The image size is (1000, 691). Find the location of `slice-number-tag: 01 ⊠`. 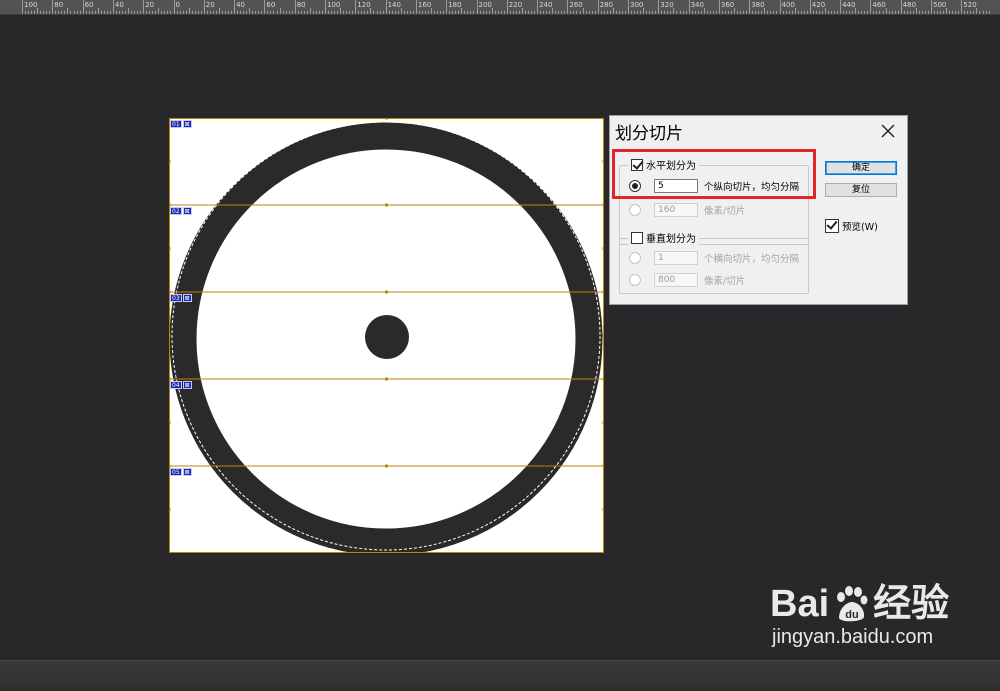

slice-number-tag: 01 ⊠ is located at coordinates (181, 124).